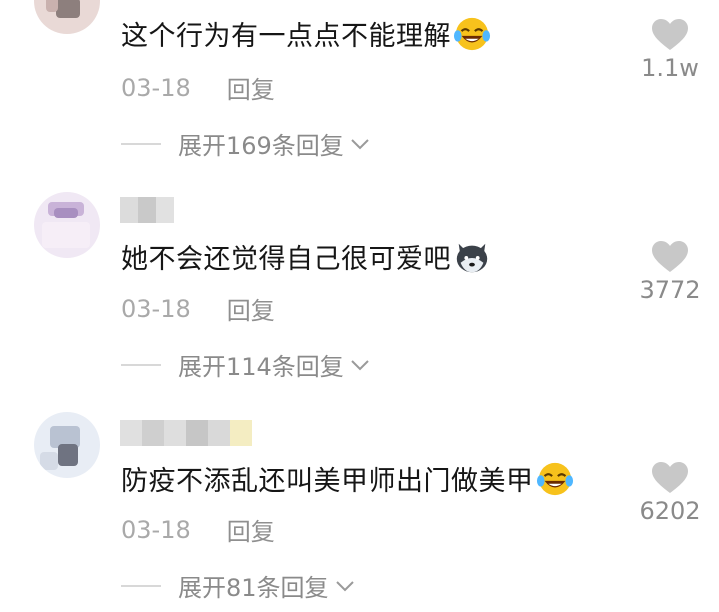  What do you see at coordinates (238, 585) in the screenshot?
I see `expand-replies-button: 展开81条回复` at bounding box center [238, 585].